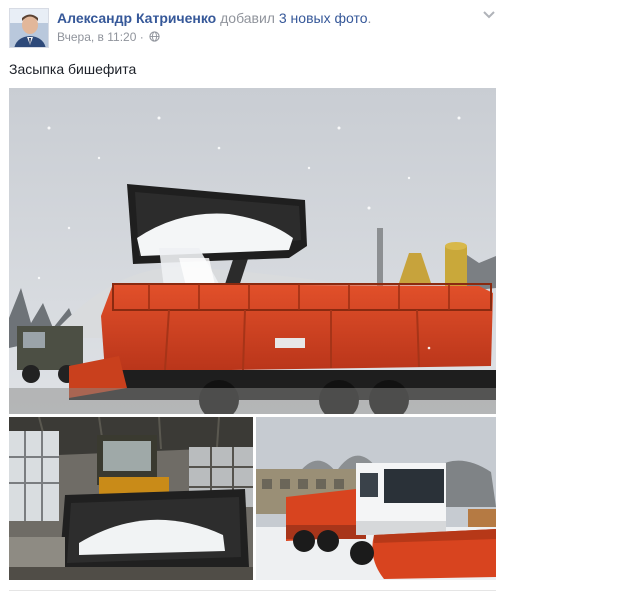  Describe the element at coordinates (96, 37) in the screenshot. I see `post-timestamp: Вчера, в 11:20` at that location.